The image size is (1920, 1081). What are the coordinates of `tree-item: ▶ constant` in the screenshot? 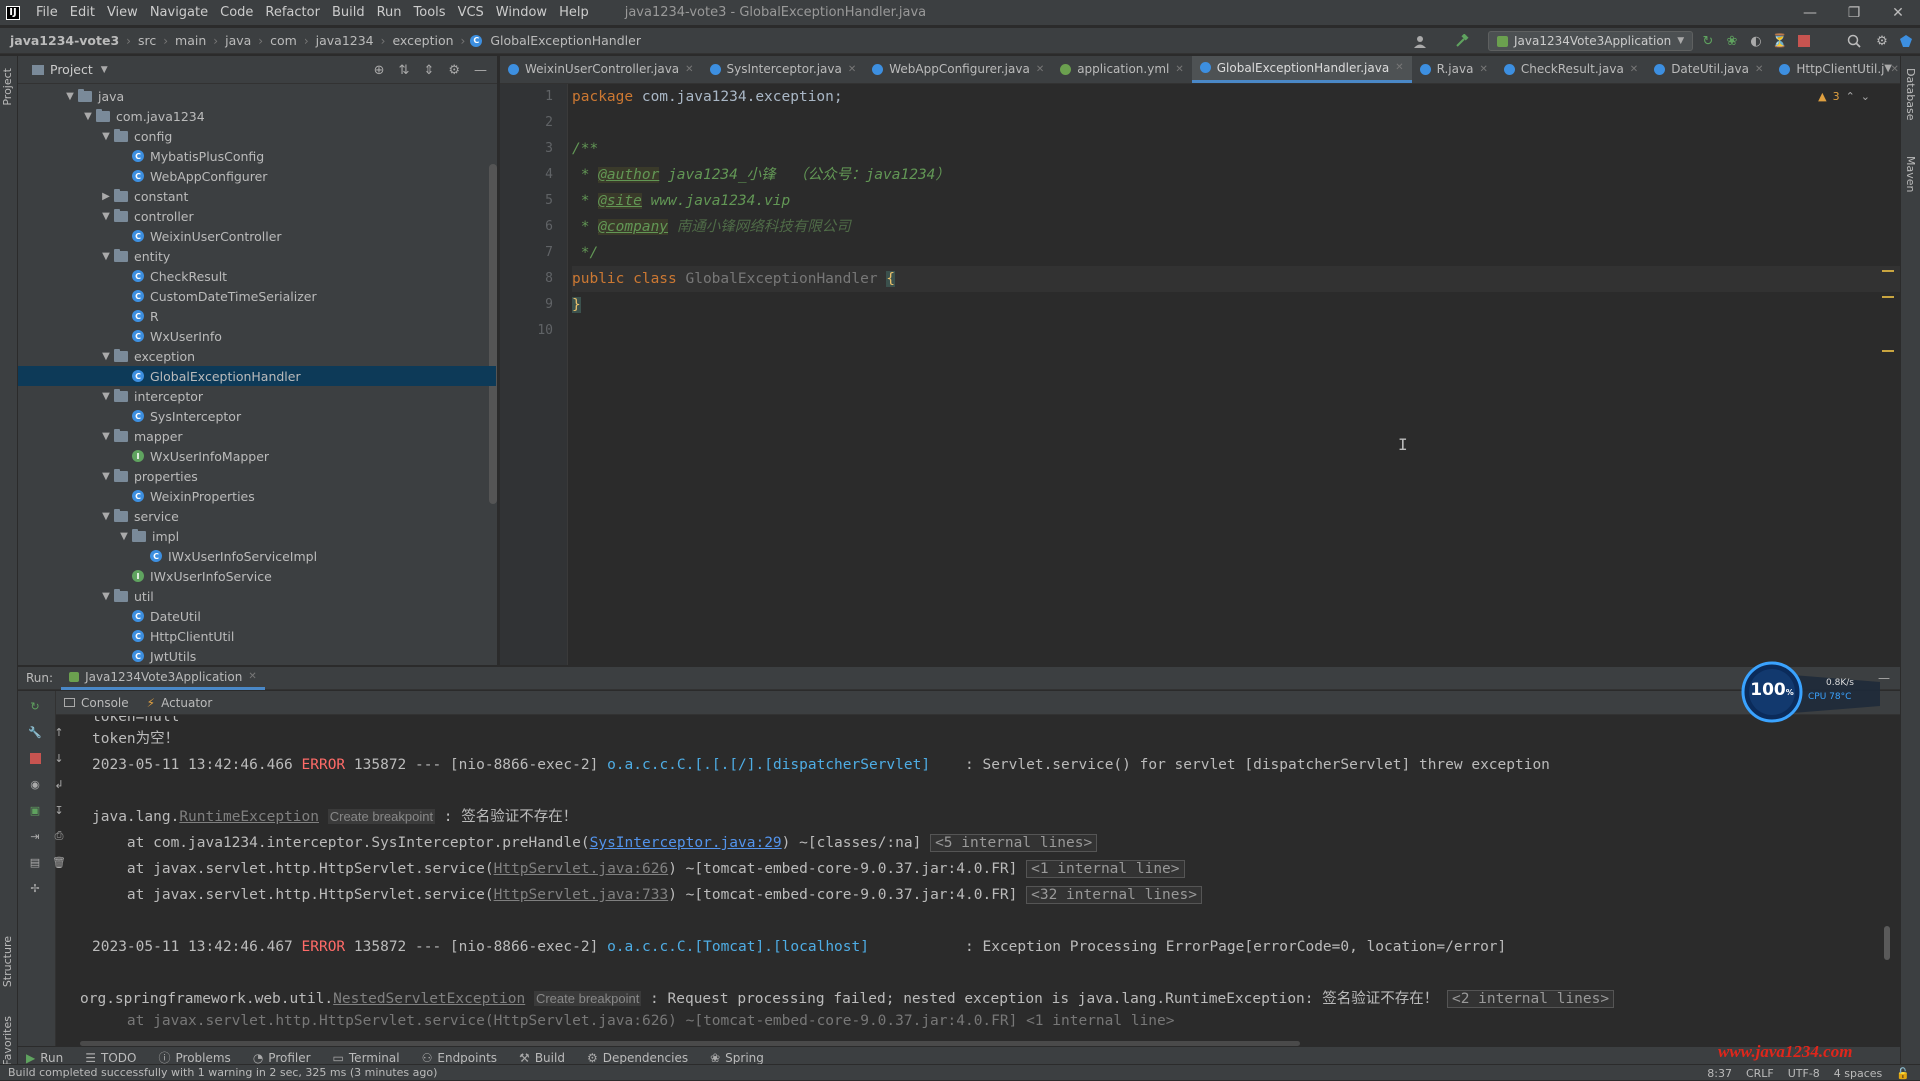 It's located at (257, 196).